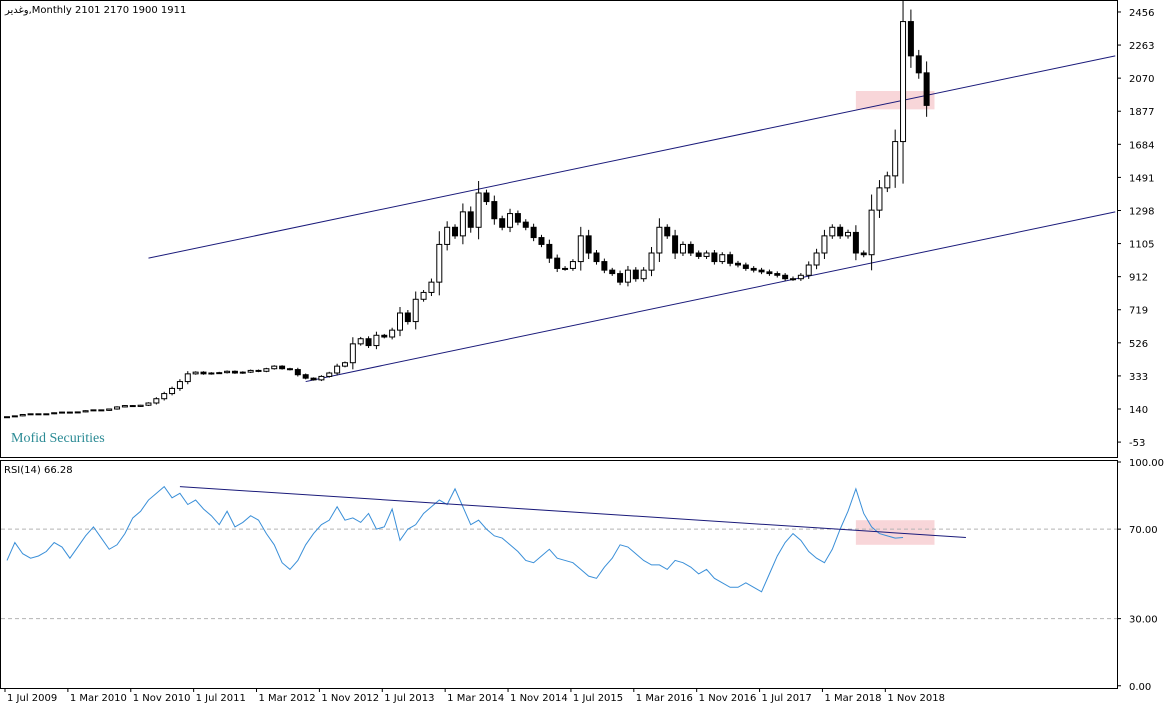 The height and width of the screenshot is (709, 1169). I want to click on time-tick-label: 1 Nov 2018, so click(916, 698).